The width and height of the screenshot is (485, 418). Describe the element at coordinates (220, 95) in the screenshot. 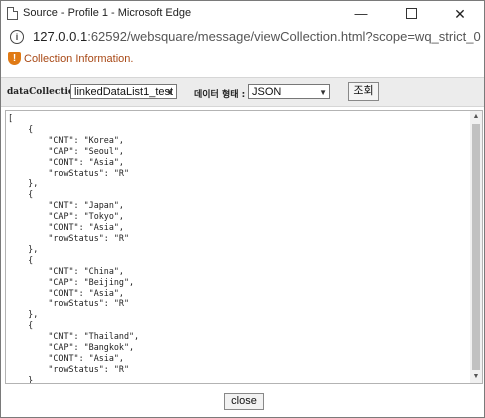

I see `data-type-label: 데이터 형태 :` at that location.